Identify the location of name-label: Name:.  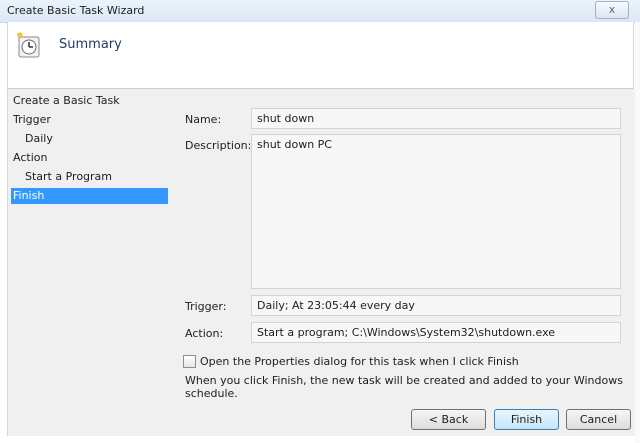
(203, 119).